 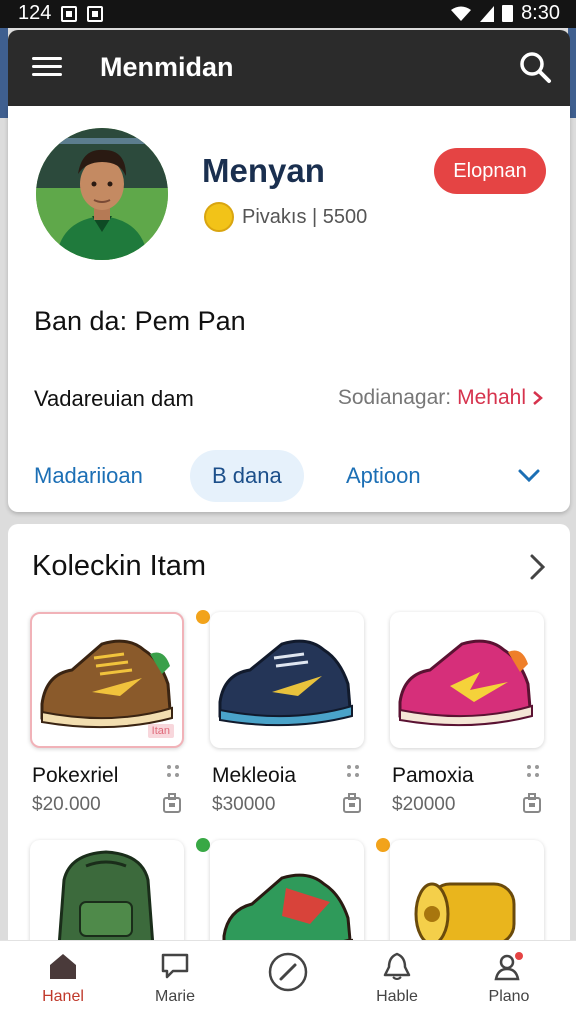 I want to click on tab-b-dana: B dana, so click(x=247, y=476).